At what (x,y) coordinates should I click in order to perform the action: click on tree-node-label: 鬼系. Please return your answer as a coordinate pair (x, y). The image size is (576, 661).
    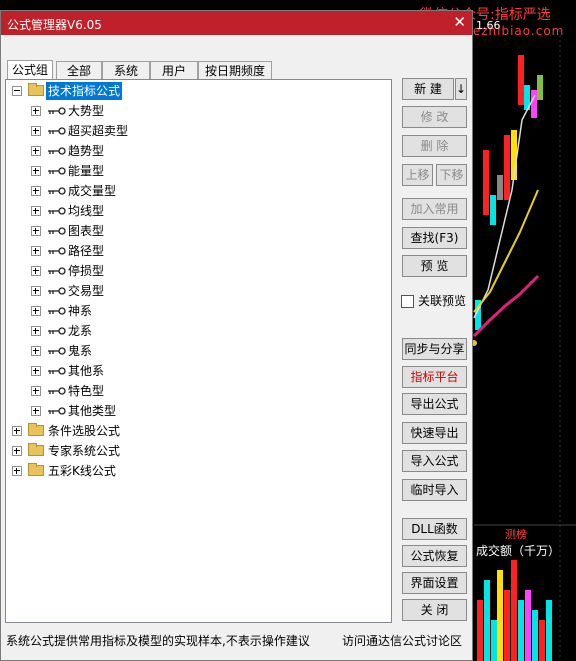
    Looking at the image, I should click on (80, 351).